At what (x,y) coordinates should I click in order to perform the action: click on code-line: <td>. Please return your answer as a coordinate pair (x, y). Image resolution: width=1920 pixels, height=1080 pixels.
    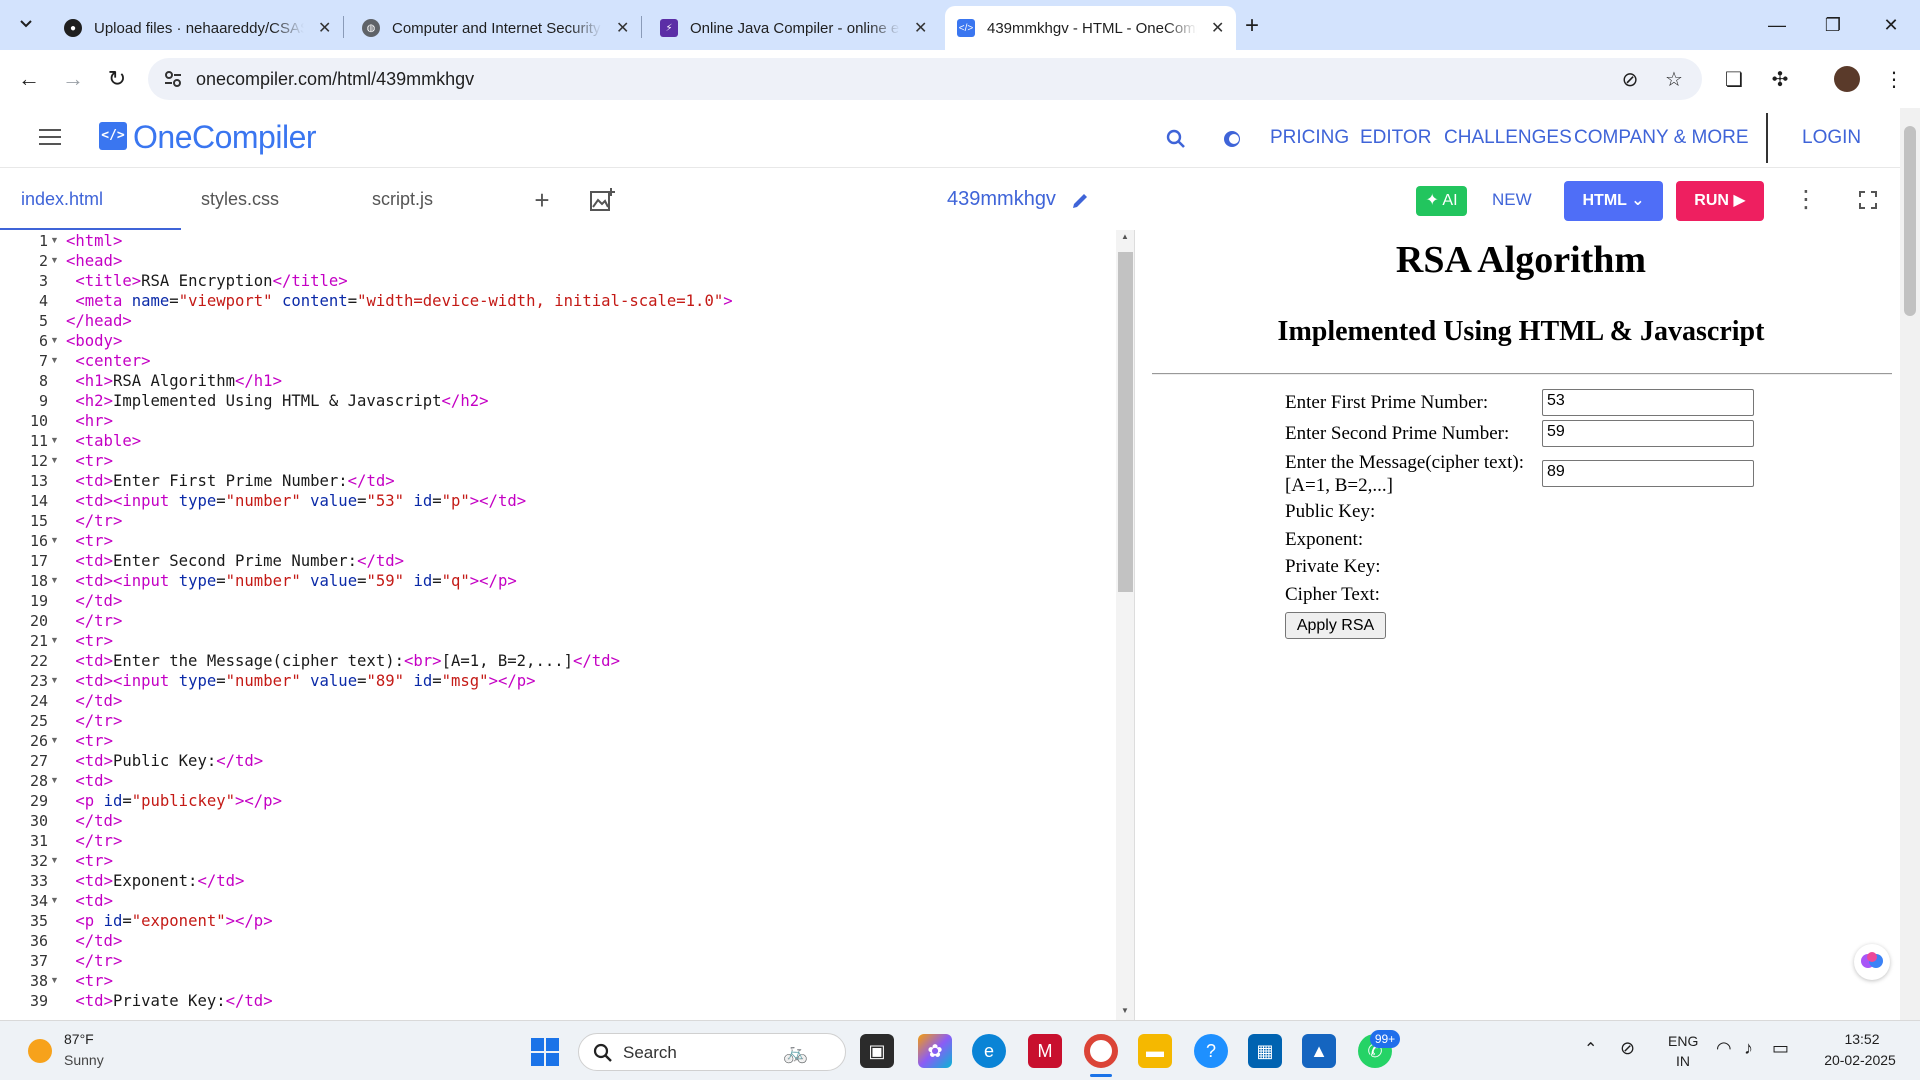
    Looking at the image, I should click on (89, 781).